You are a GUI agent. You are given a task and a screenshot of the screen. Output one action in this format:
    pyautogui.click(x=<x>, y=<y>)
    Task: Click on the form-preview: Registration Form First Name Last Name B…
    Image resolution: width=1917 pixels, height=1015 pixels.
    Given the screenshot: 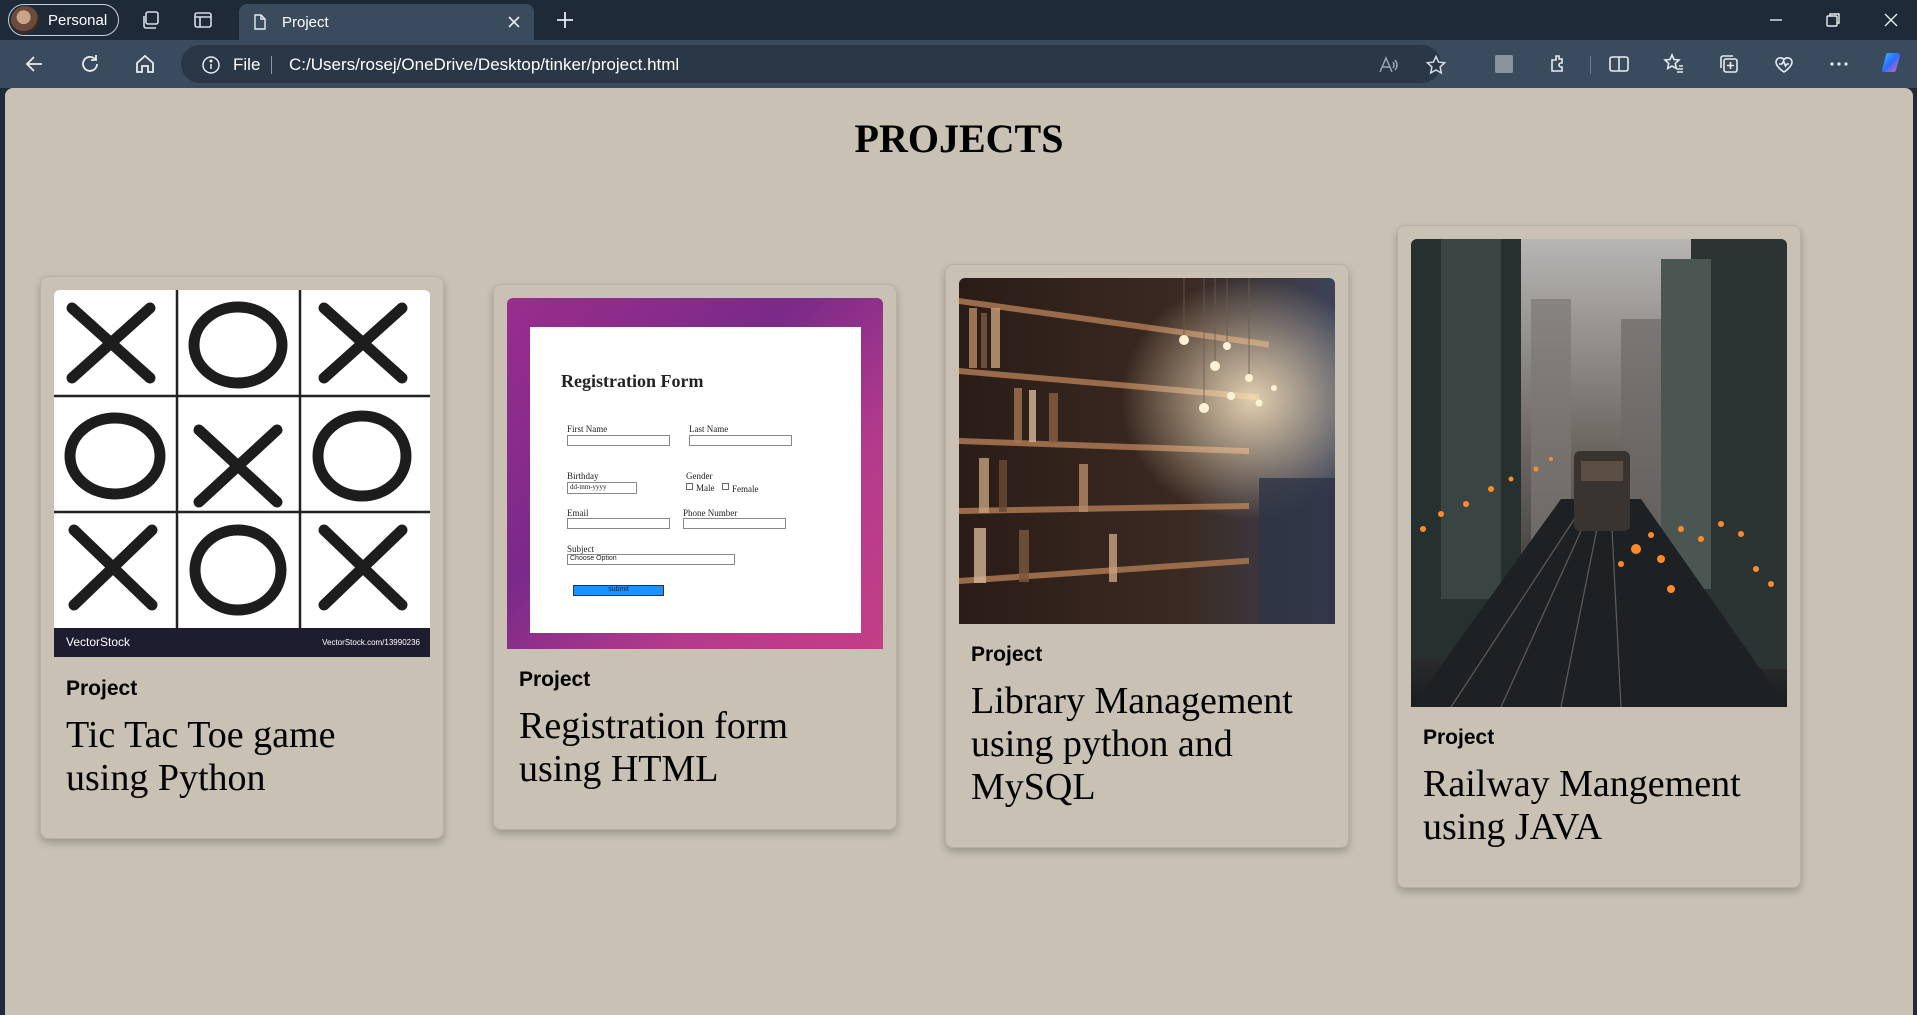 What is the action you would take?
    pyautogui.click(x=695, y=480)
    